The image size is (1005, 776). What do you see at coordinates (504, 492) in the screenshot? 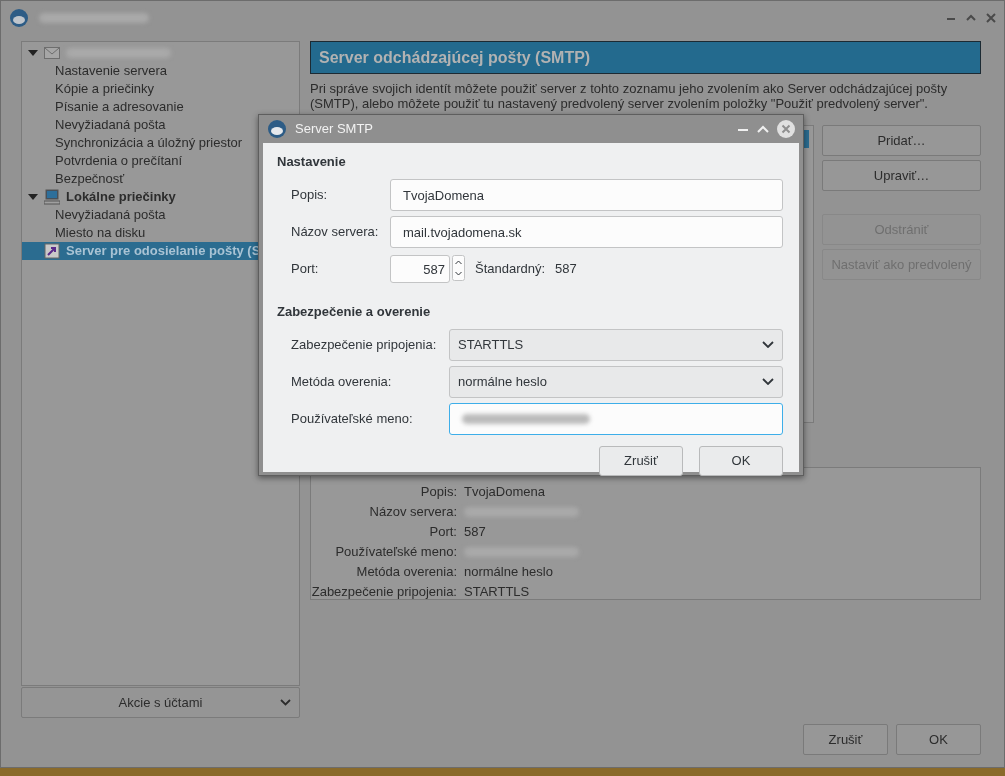
I see `detail-value: TvojaDomena` at bounding box center [504, 492].